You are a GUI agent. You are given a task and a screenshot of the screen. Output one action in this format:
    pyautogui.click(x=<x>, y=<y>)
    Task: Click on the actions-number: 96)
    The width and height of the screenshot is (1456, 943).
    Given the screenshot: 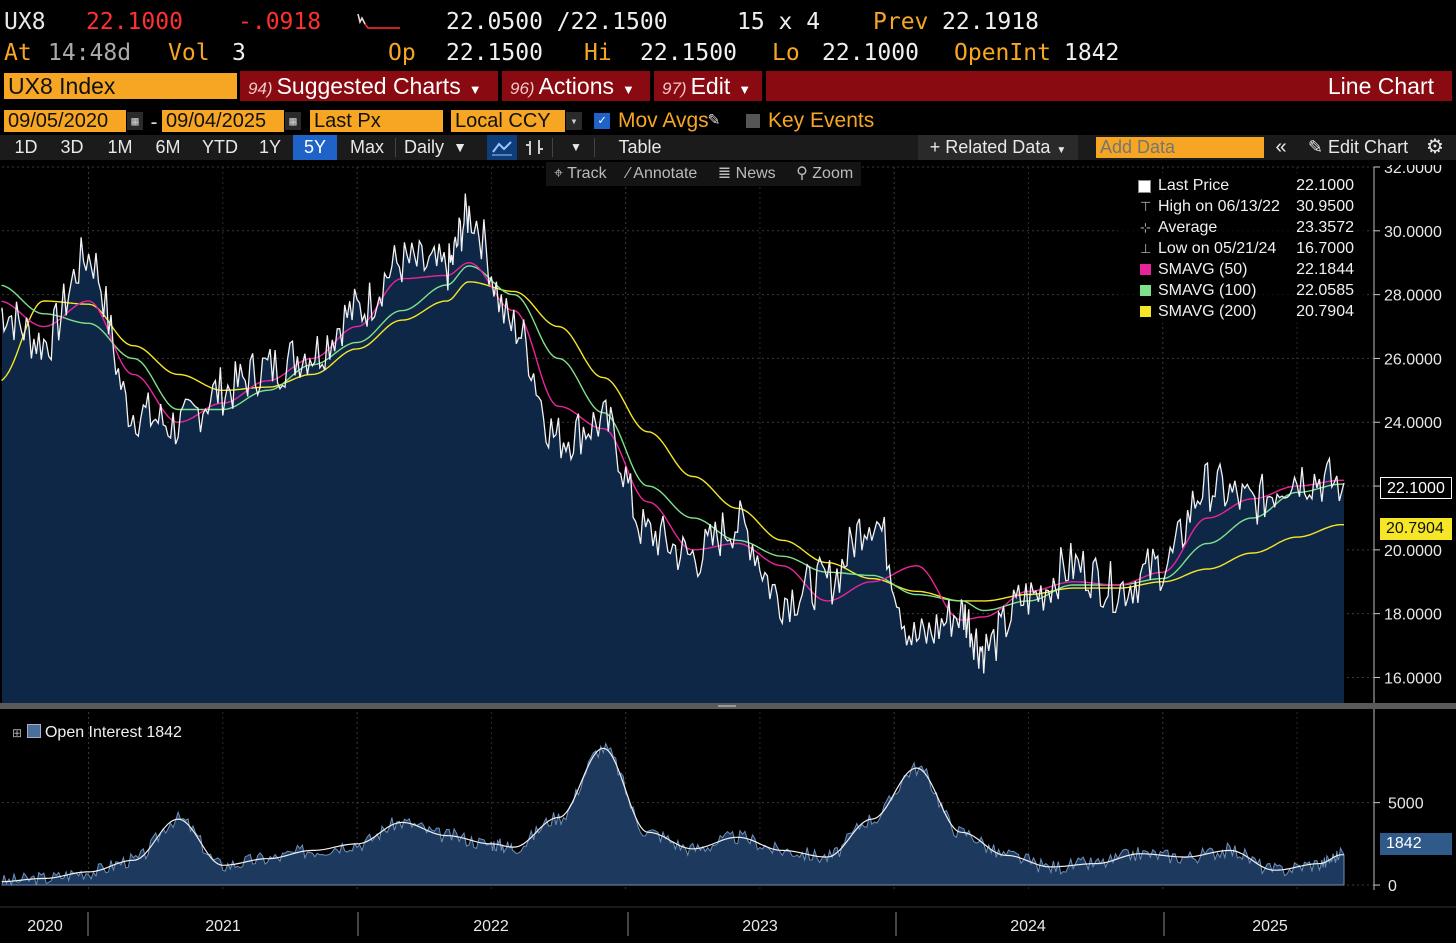 What is the action you would take?
    pyautogui.click(x=522, y=88)
    